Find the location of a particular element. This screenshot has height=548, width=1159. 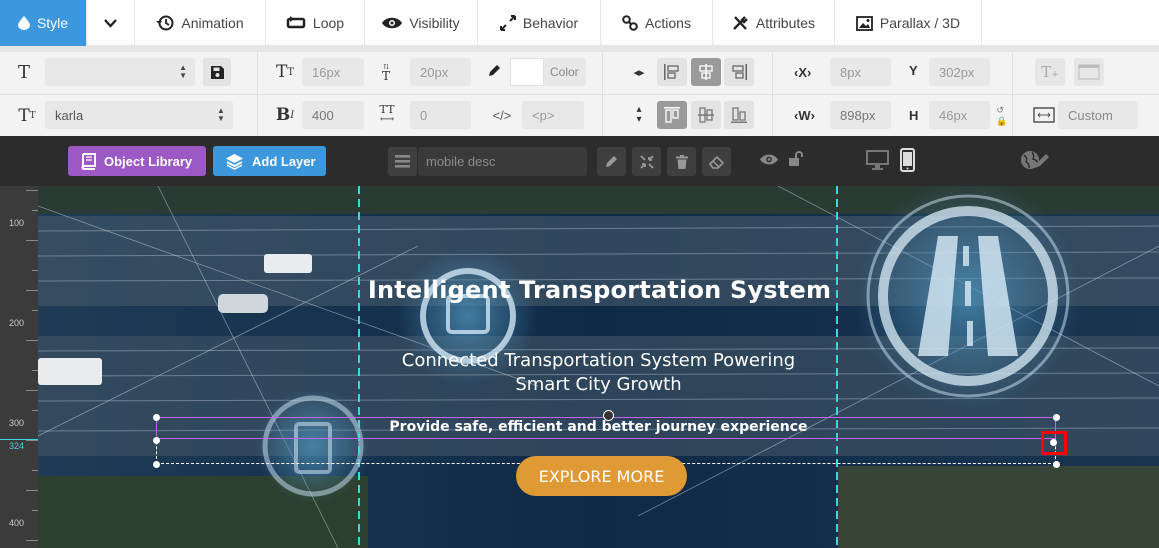

size-preset-field: Custom is located at coordinates (1098, 115).